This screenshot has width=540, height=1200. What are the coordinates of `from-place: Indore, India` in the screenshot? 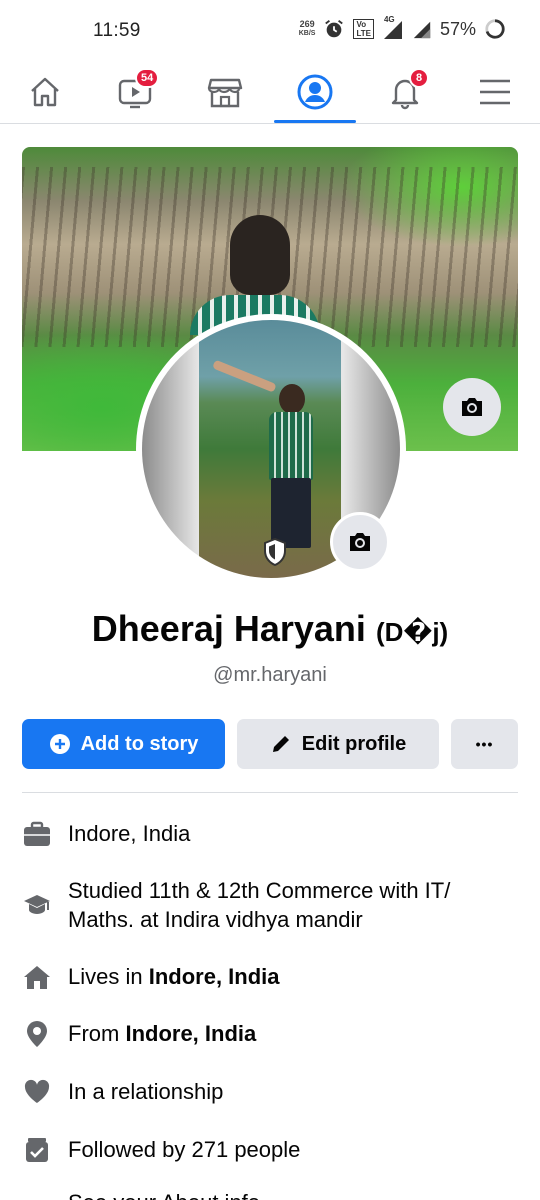 It's located at (190, 1033).